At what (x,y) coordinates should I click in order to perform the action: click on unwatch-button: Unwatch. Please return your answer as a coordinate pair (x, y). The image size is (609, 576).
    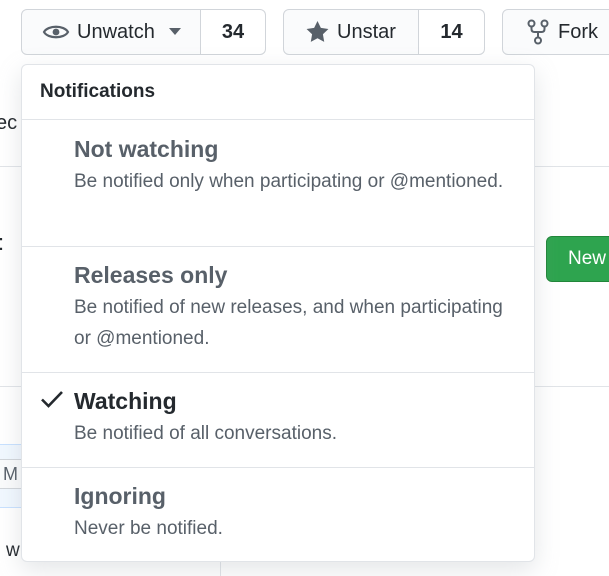
    Looking at the image, I should click on (111, 32).